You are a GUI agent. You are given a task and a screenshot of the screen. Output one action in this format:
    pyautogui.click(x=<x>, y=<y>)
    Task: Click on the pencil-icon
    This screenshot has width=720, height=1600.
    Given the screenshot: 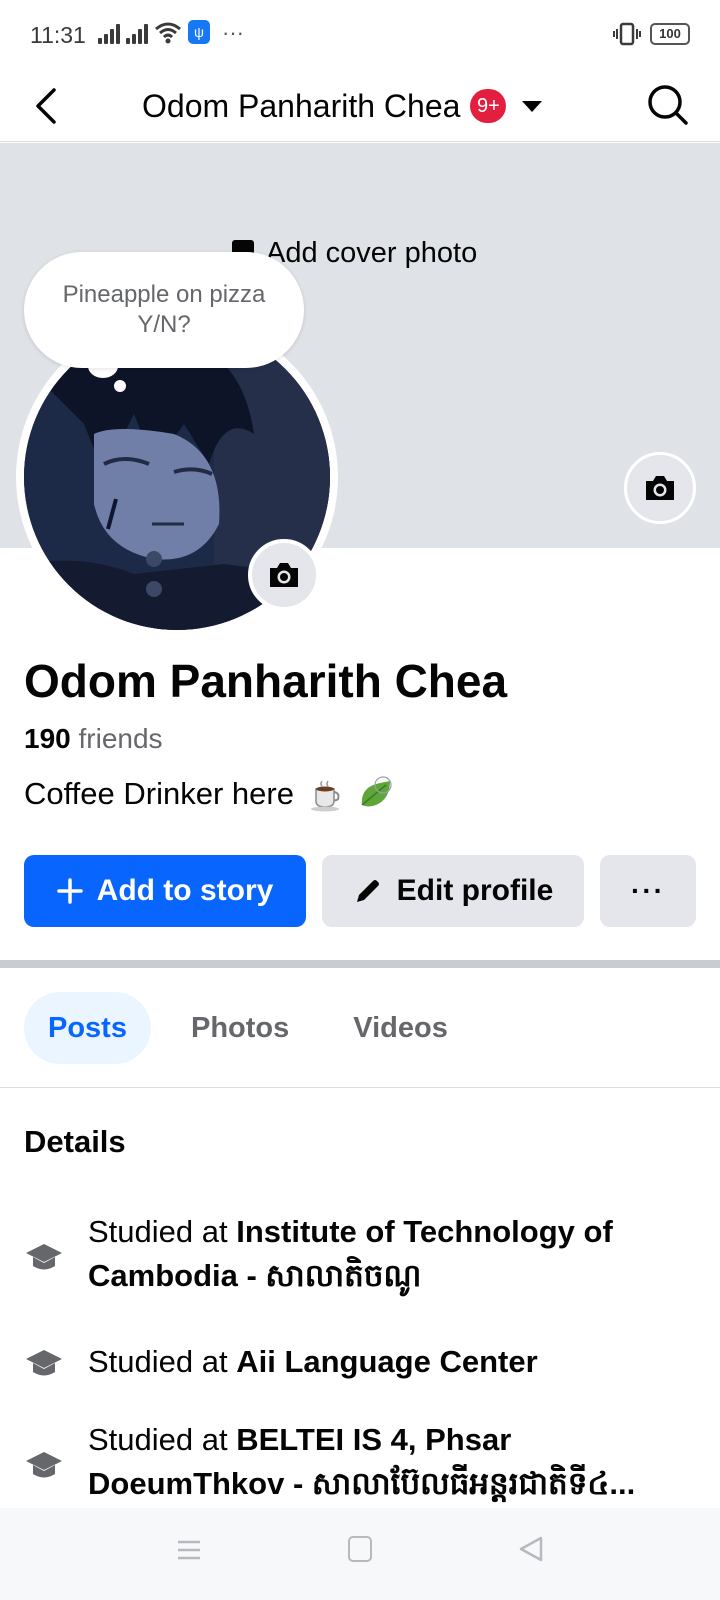 What is the action you would take?
    pyautogui.click(x=367, y=891)
    